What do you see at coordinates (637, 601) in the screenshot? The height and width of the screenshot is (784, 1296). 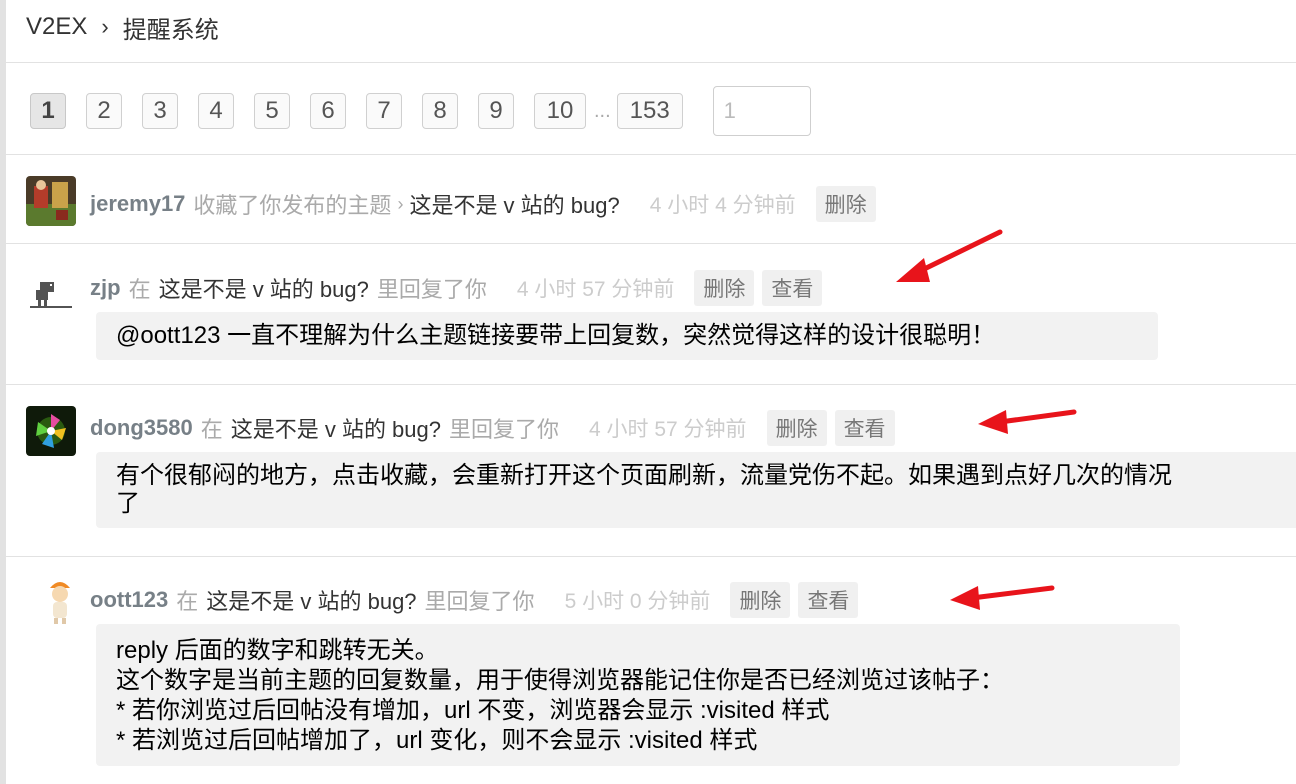 I see `timestamp: 5 小时 0 分钟前` at bounding box center [637, 601].